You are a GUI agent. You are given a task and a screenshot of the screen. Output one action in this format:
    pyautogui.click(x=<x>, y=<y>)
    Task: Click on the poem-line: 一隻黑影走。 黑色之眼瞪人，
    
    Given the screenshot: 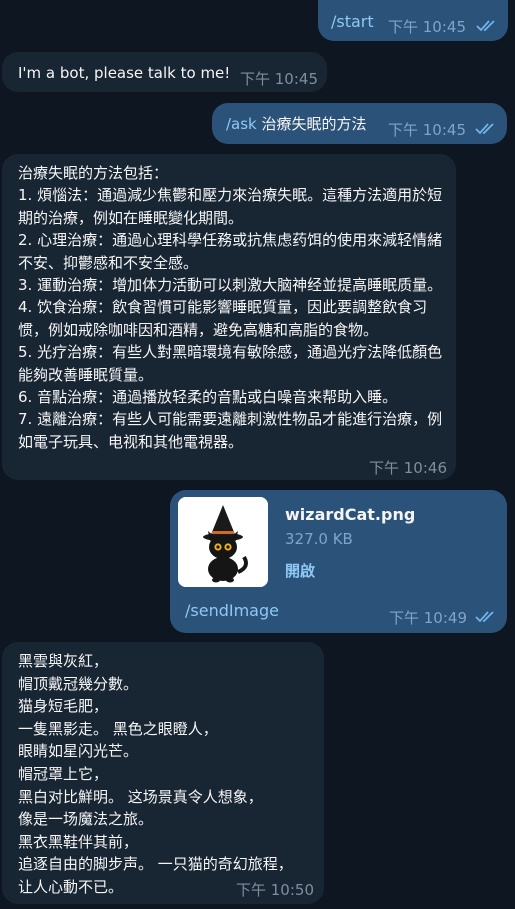 What is the action you would take?
    pyautogui.click(x=118, y=728)
    